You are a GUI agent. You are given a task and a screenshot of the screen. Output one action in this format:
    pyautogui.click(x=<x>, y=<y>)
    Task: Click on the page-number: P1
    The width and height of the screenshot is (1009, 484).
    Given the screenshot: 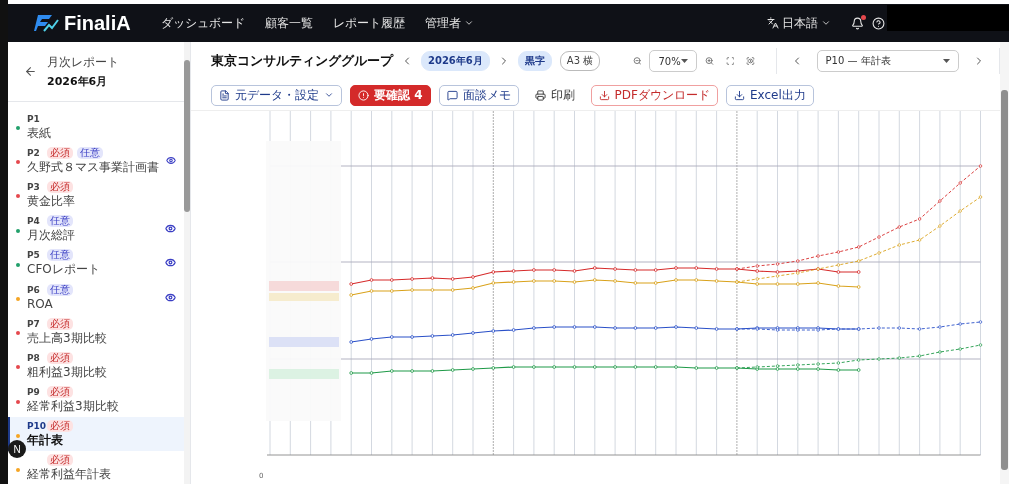 What is the action you would take?
    pyautogui.click(x=34, y=118)
    